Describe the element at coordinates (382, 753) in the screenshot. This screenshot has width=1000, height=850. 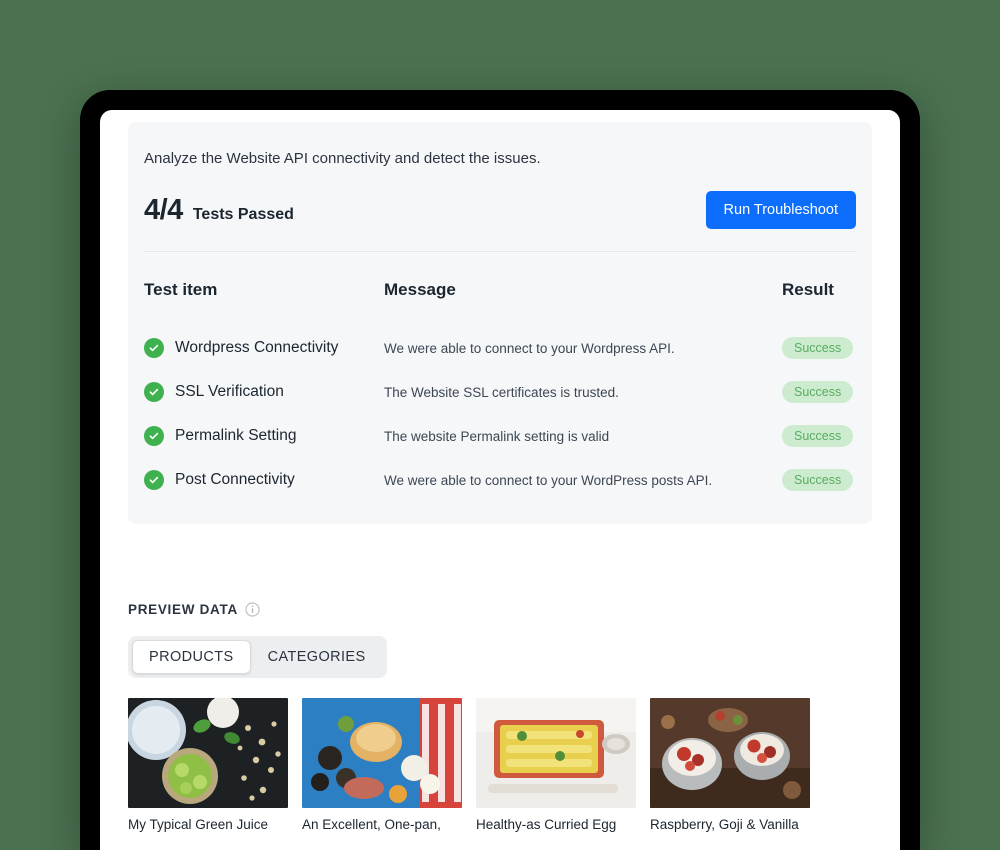
I see `product-thumbnail-one-pan` at that location.